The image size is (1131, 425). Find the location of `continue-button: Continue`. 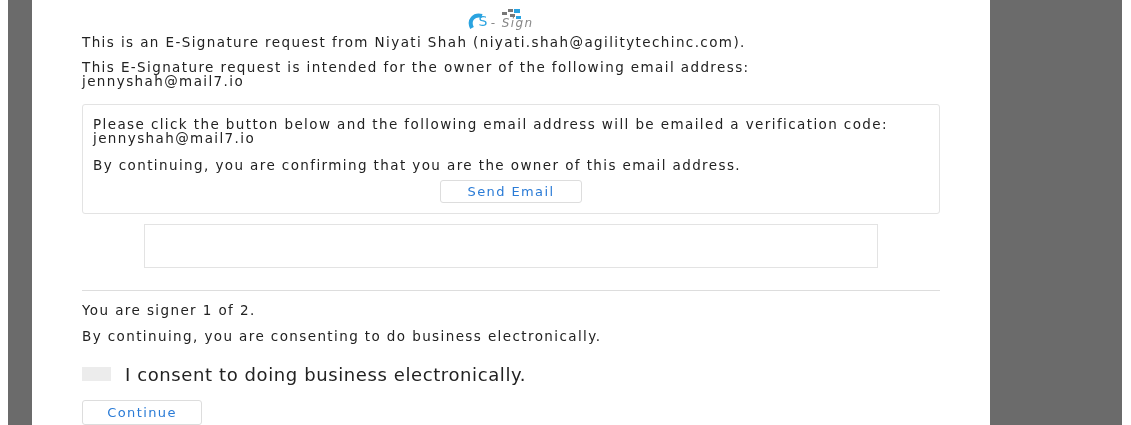

continue-button: Continue is located at coordinates (142, 412).